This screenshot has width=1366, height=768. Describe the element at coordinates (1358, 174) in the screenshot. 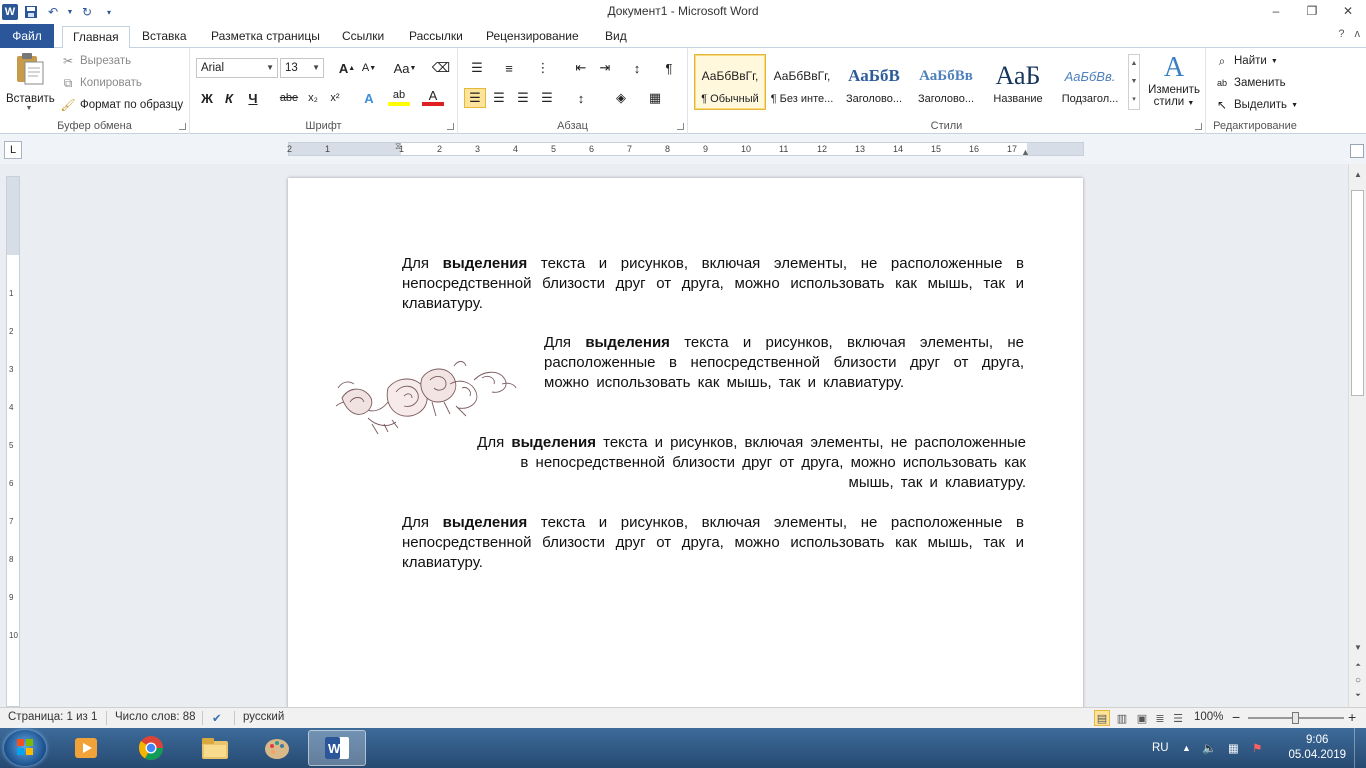

I see `scroll-up-icon: ▲` at that location.